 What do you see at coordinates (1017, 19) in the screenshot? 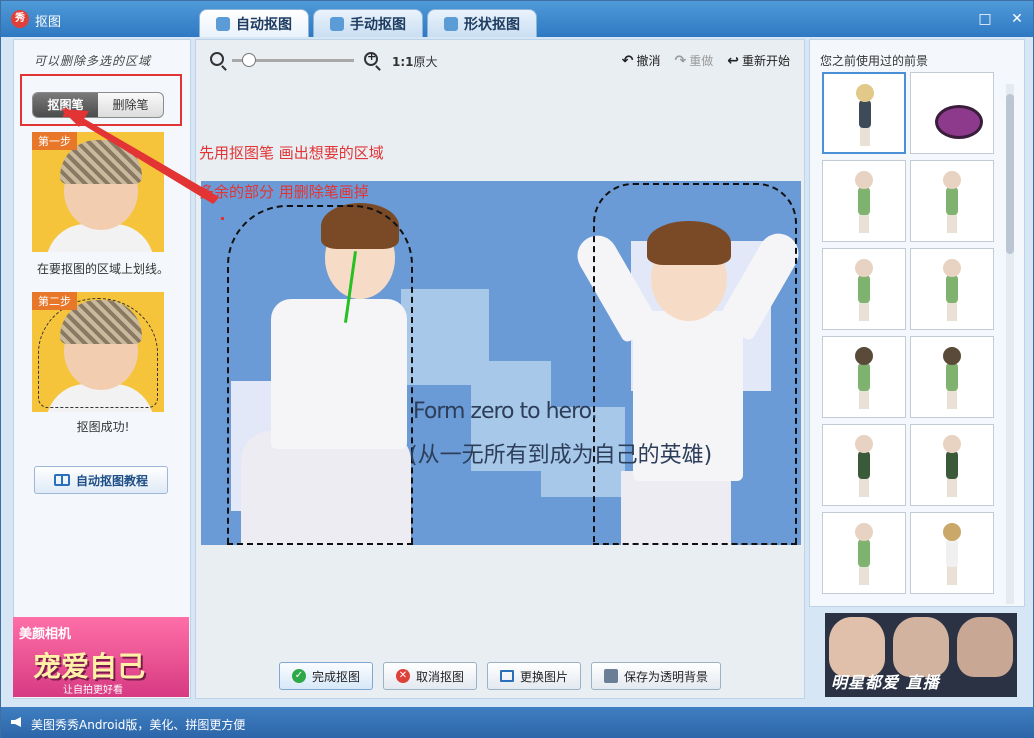
I see `close-icon: ✕` at bounding box center [1017, 19].